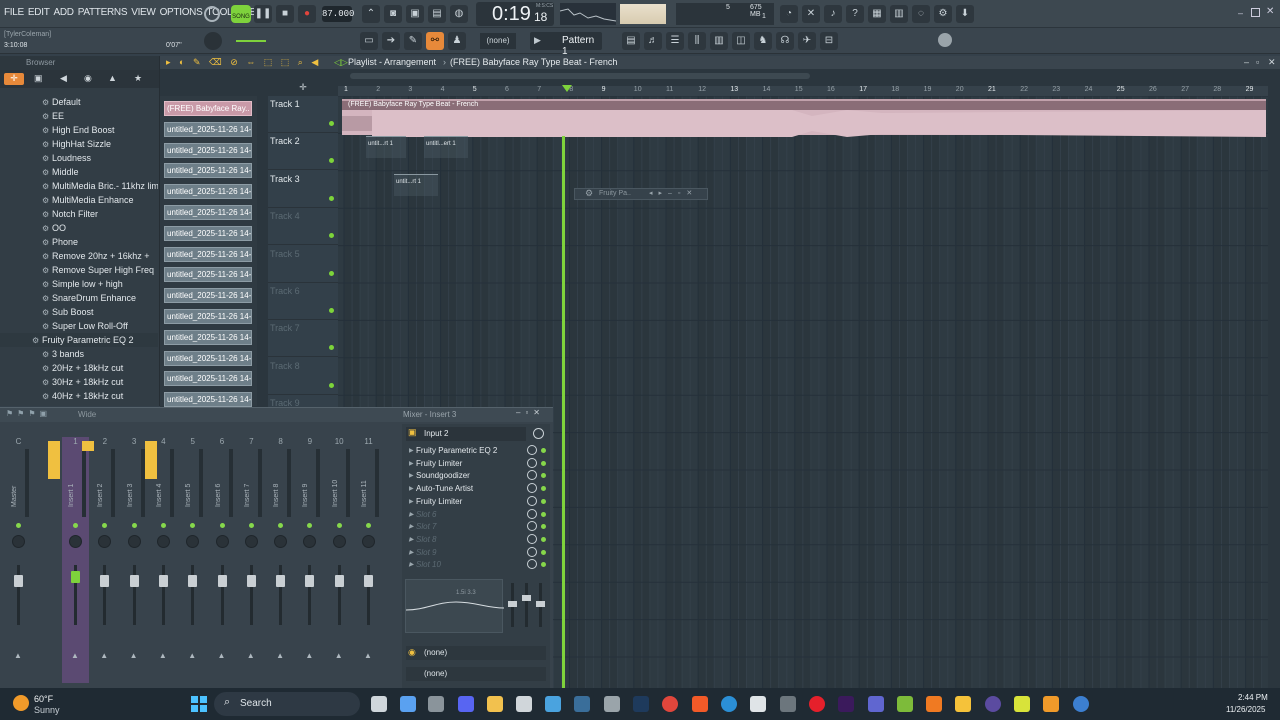 The width and height of the screenshot is (1280, 720). I want to click on time-display: 0:19 0:19 18 M:S:CS, so click(515, 14).